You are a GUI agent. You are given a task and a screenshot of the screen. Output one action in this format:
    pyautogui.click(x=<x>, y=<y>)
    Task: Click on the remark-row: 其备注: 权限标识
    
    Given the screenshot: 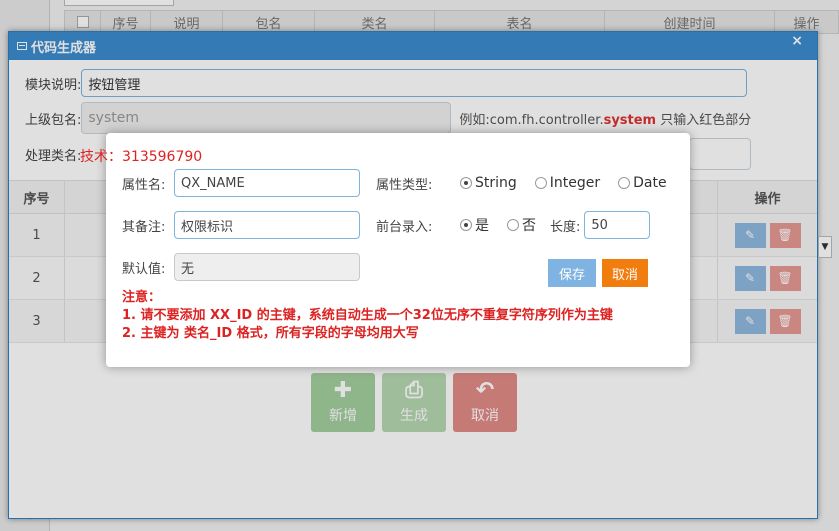 What is the action you would take?
    pyautogui.click(x=241, y=225)
    